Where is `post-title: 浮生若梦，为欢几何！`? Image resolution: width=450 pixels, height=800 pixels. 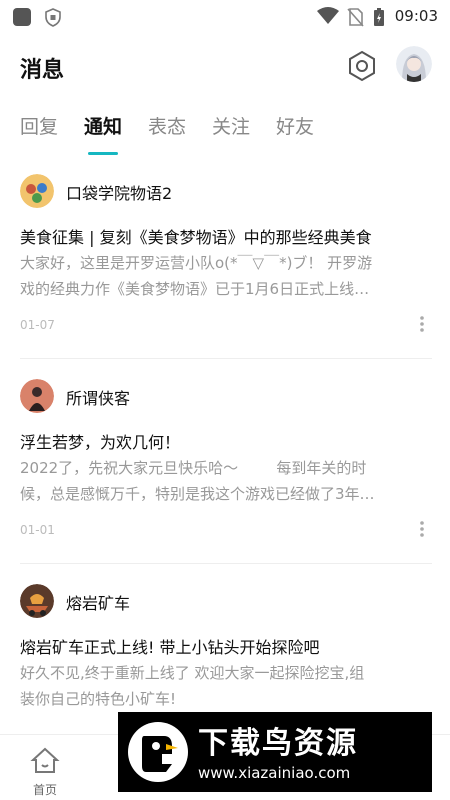 post-title: 浮生若梦，为欢几何！ is located at coordinates (100, 442).